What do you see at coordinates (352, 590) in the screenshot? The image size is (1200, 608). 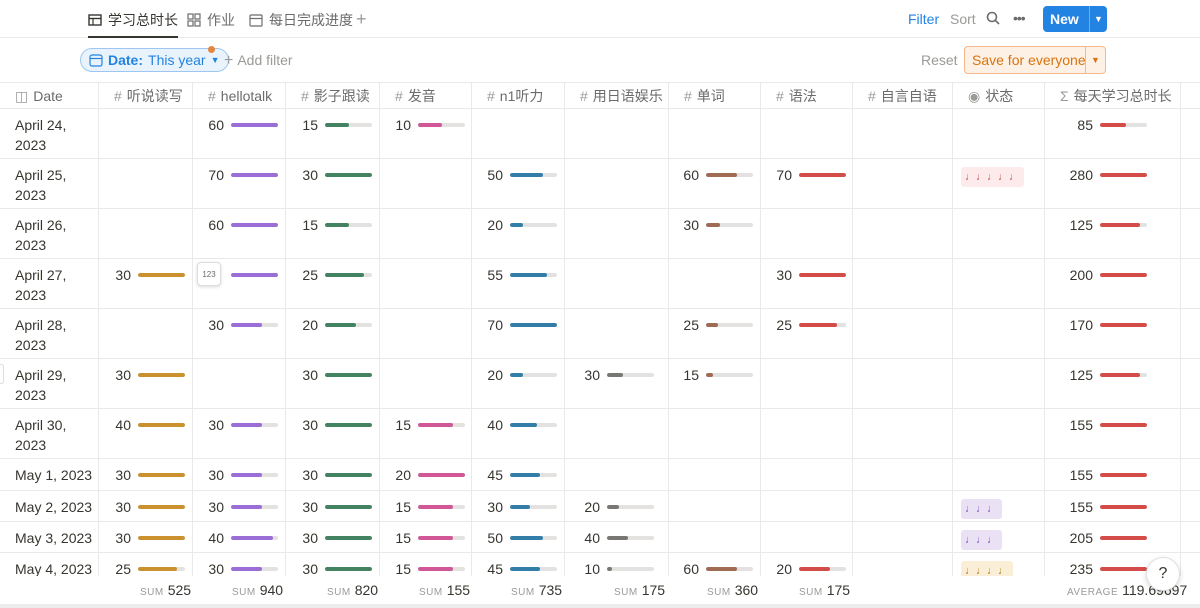 I see `footer-aggregate-c3: SUM 820` at bounding box center [352, 590].